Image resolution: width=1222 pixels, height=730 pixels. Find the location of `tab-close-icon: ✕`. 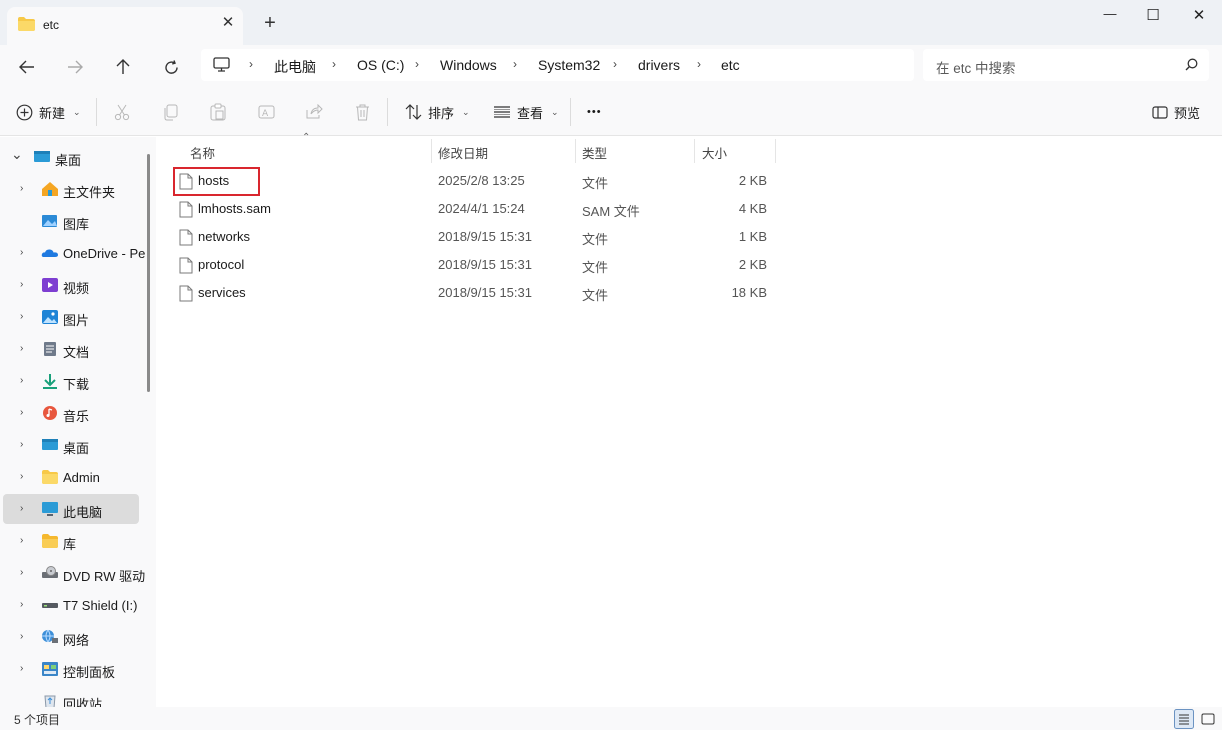

tab-close-icon: ✕ is located at coordinates (228, 23).